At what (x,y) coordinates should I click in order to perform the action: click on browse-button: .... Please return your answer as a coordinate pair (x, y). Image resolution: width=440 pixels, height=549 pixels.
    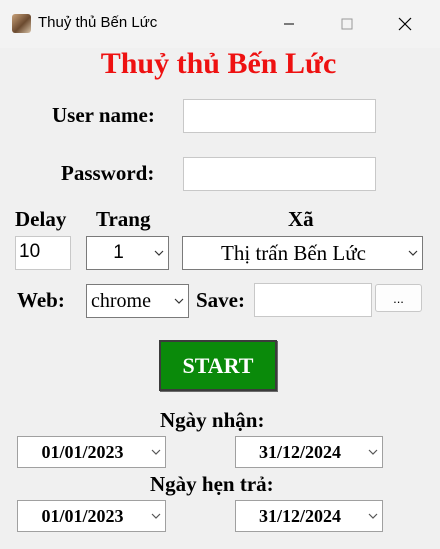
    Looking at the image, I should click on (398, 298).